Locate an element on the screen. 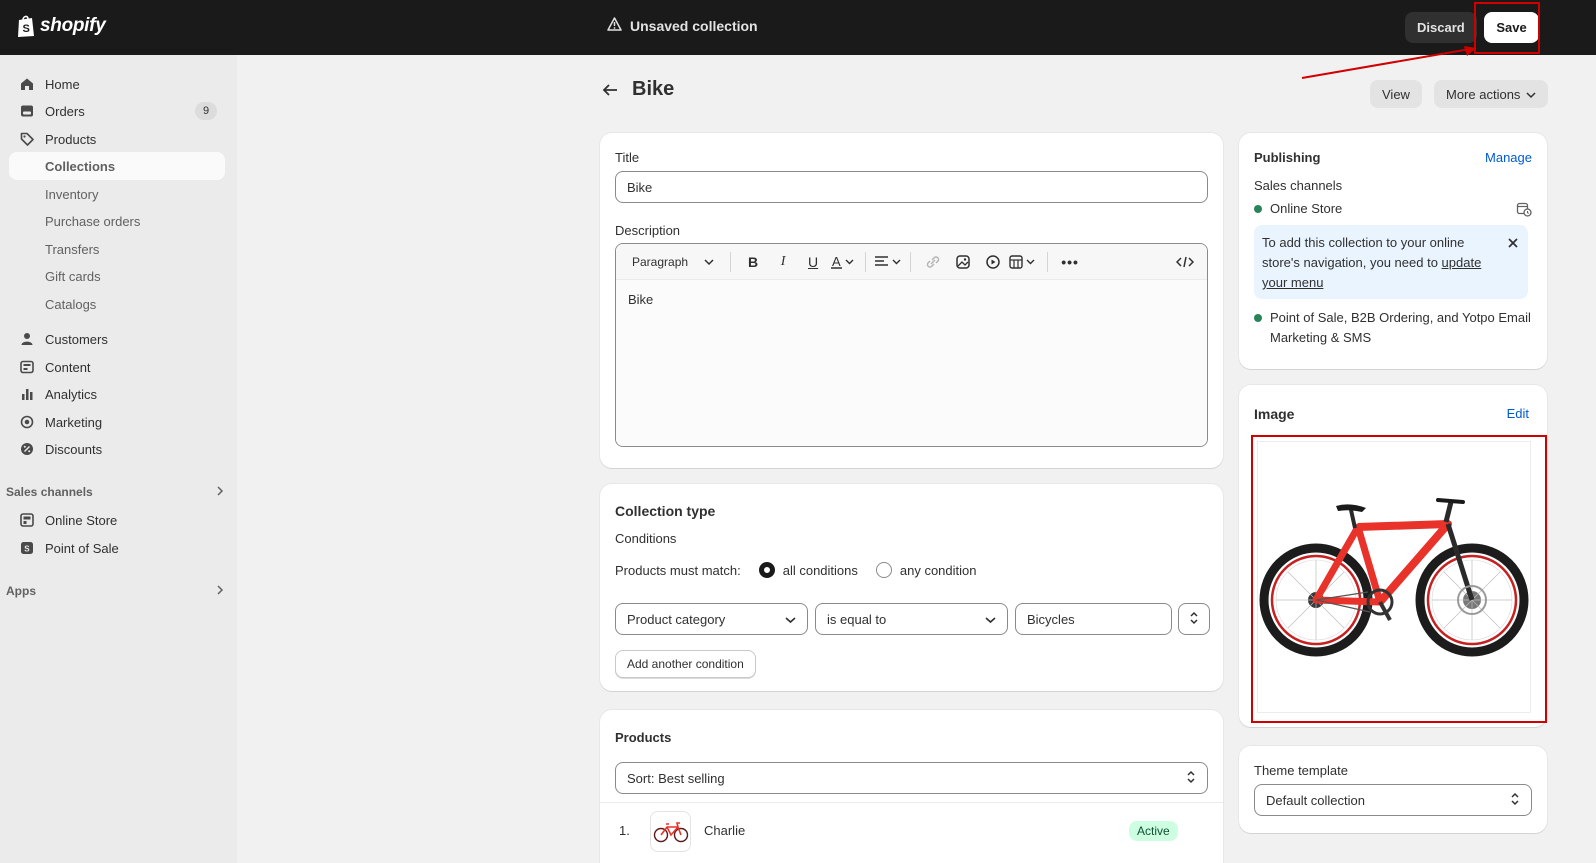 This screenshot has height=863, width=1596. back-arrow-icon is located at coordinates (610, 90).